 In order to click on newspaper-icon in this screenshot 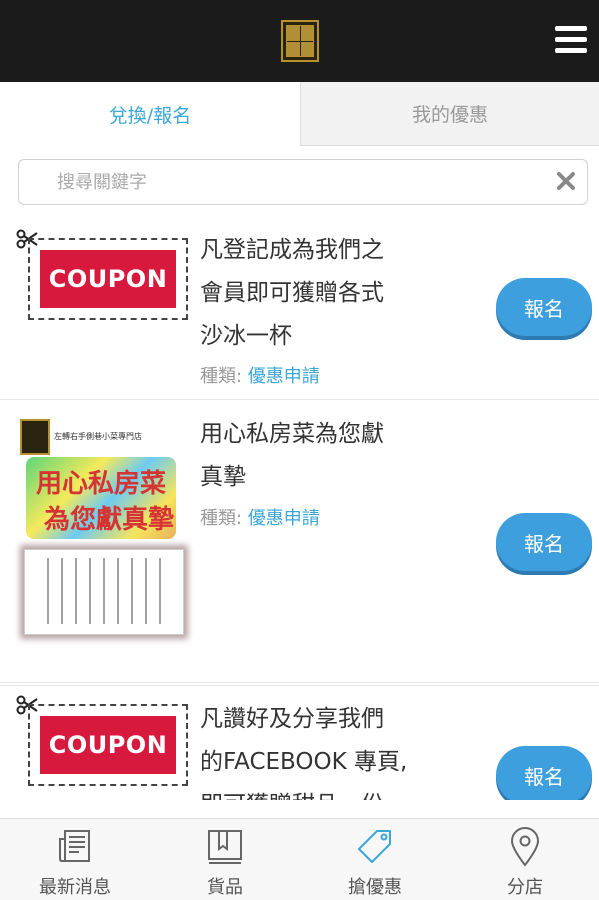, I will do `click(74, 846)`.